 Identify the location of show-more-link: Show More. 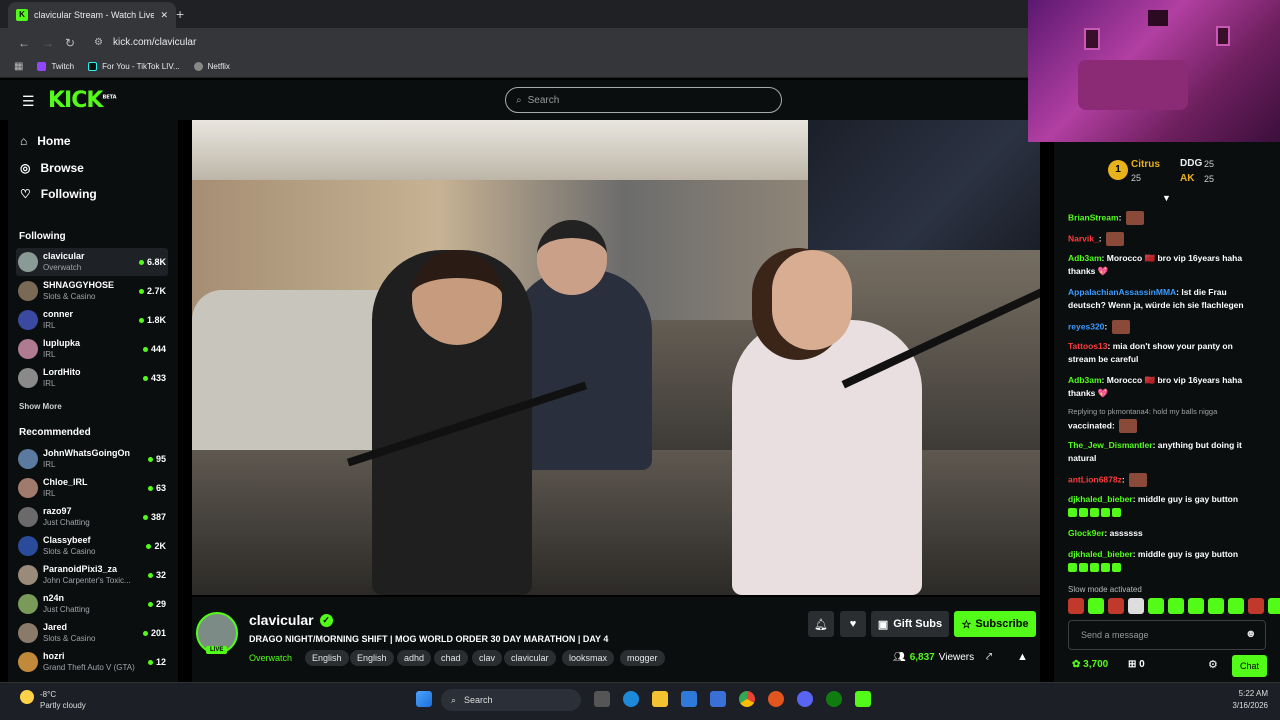
(40, 406).